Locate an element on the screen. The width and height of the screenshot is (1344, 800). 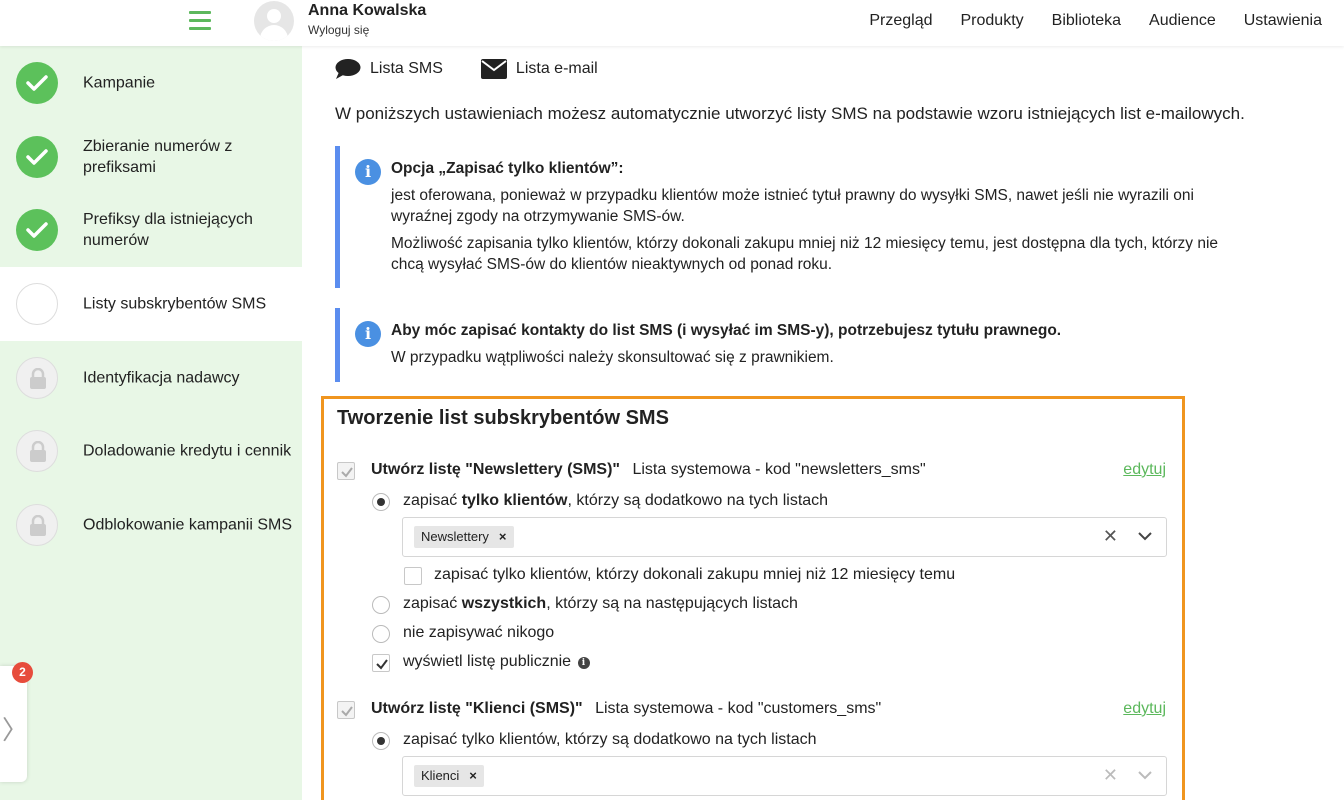
sidebar-step-credit-pricing: Doladowanie kredytu i cennik is located at coordinates (151, 451).